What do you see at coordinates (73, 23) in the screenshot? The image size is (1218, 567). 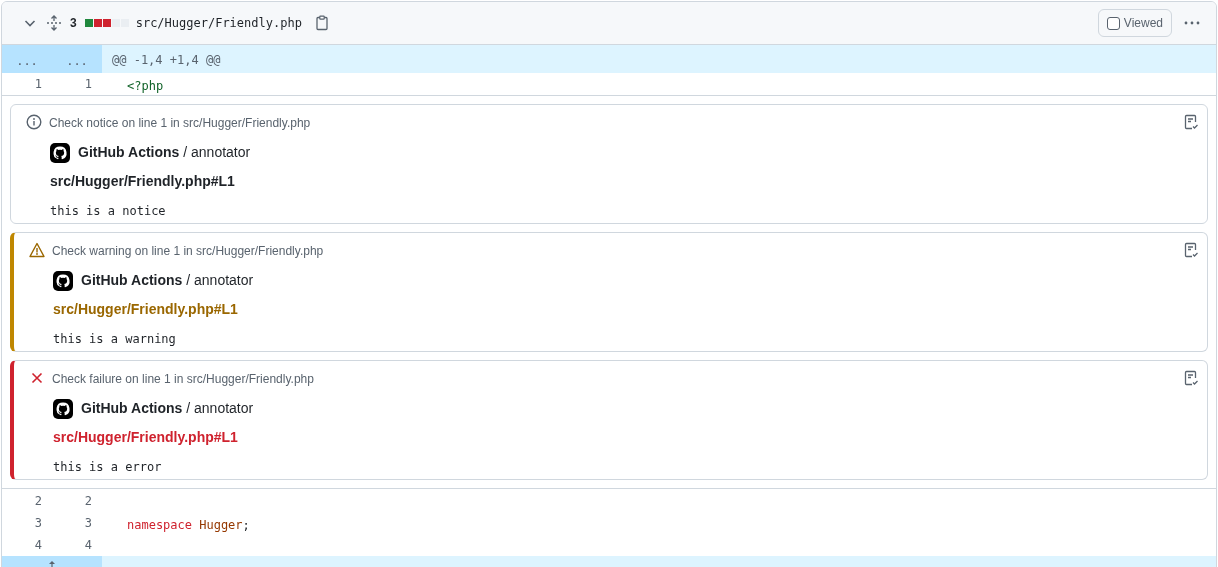 I see `change-count: 3` at bounding box center [73, 23].